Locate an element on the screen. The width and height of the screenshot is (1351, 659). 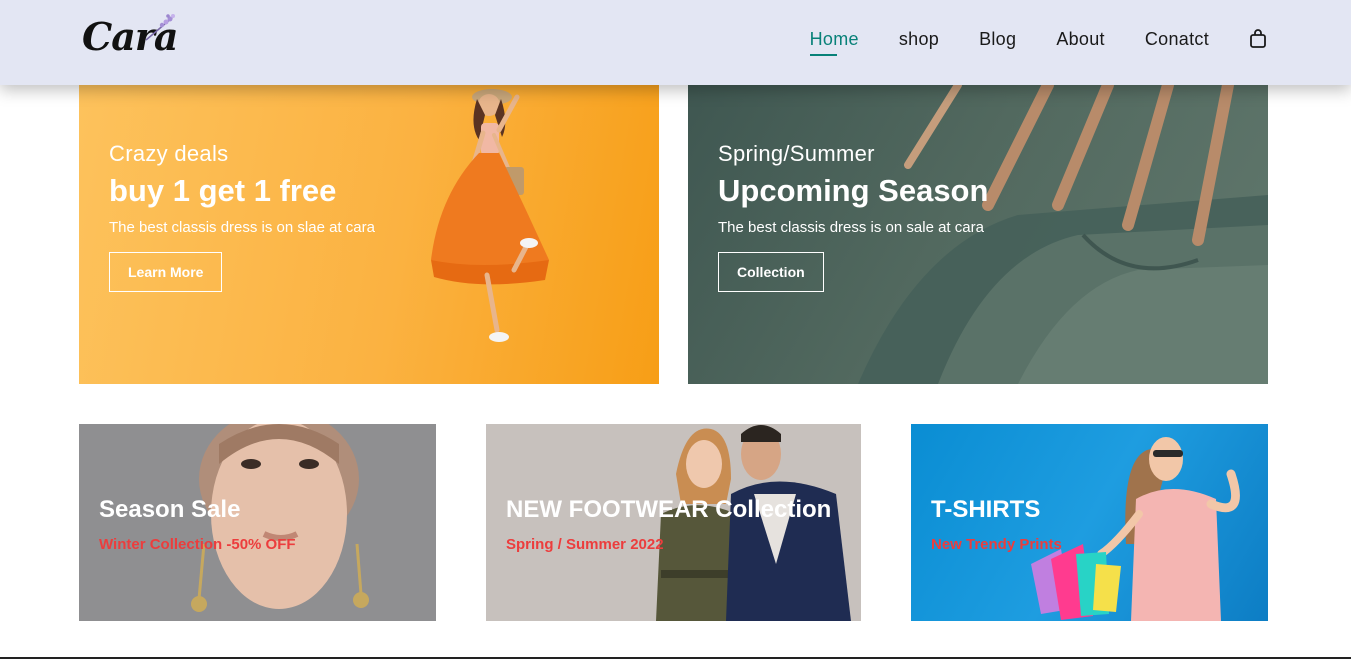
banner-subtitle: Spring / Summer 2022 is located at coordinates (585, 544).